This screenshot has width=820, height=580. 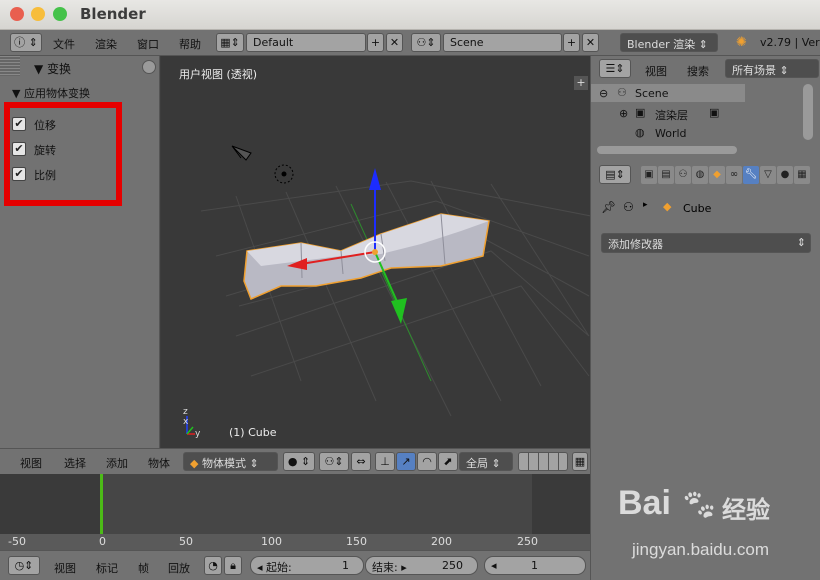 What do you see at coordinates (768, 175) in the screenshot?
I see `data-tab-icon: ▽` at bounding box center [768, 175].